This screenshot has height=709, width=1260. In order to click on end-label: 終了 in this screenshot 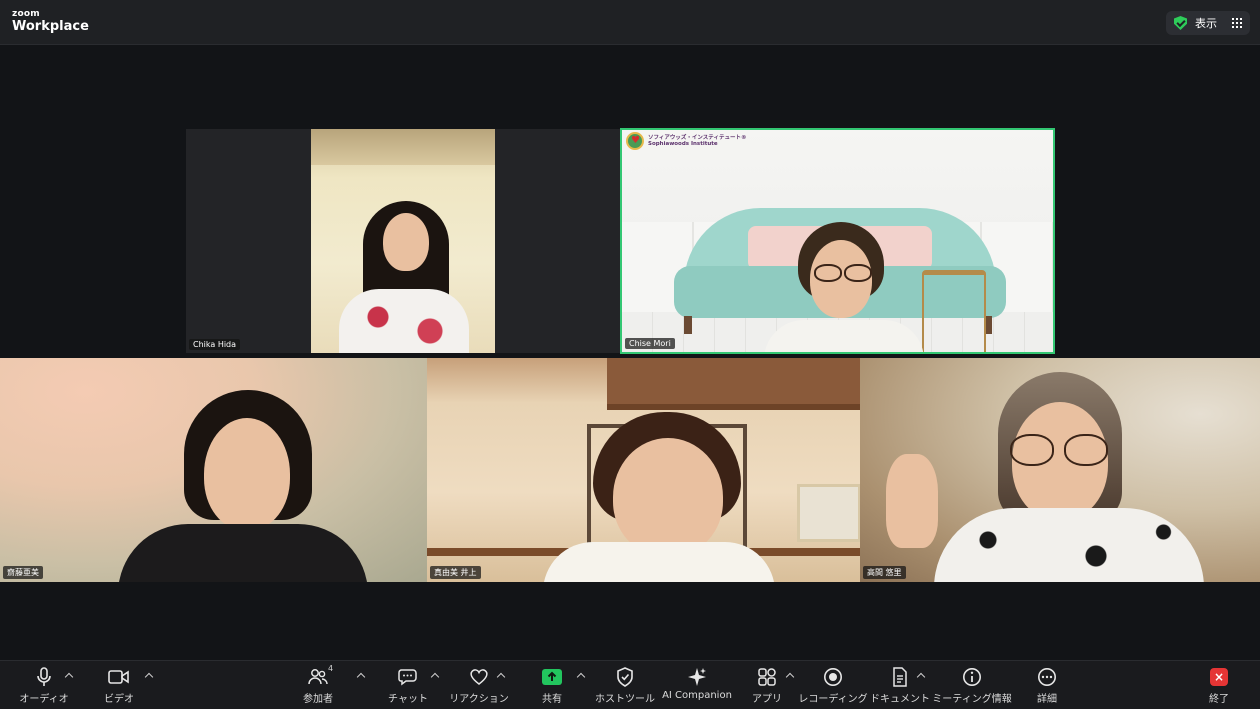, I will do `click(1219, 699)`.